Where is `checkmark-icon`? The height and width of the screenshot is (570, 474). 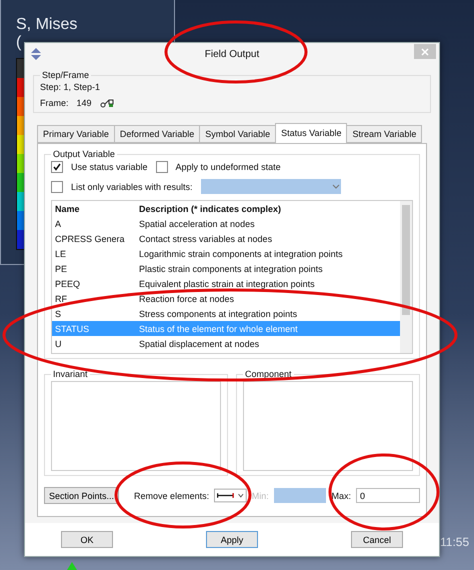 checkmark-icon is located at coordinates (57, 167).